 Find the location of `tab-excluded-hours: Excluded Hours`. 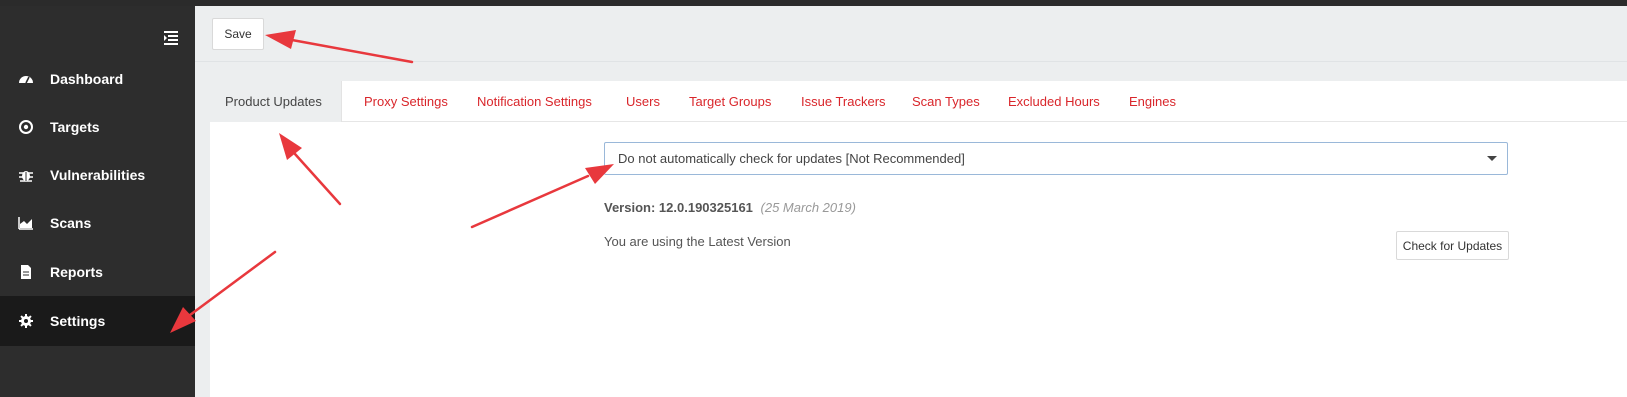

tab-excluded-hours: Excluded Hours is located at coordinates (1054, 101).